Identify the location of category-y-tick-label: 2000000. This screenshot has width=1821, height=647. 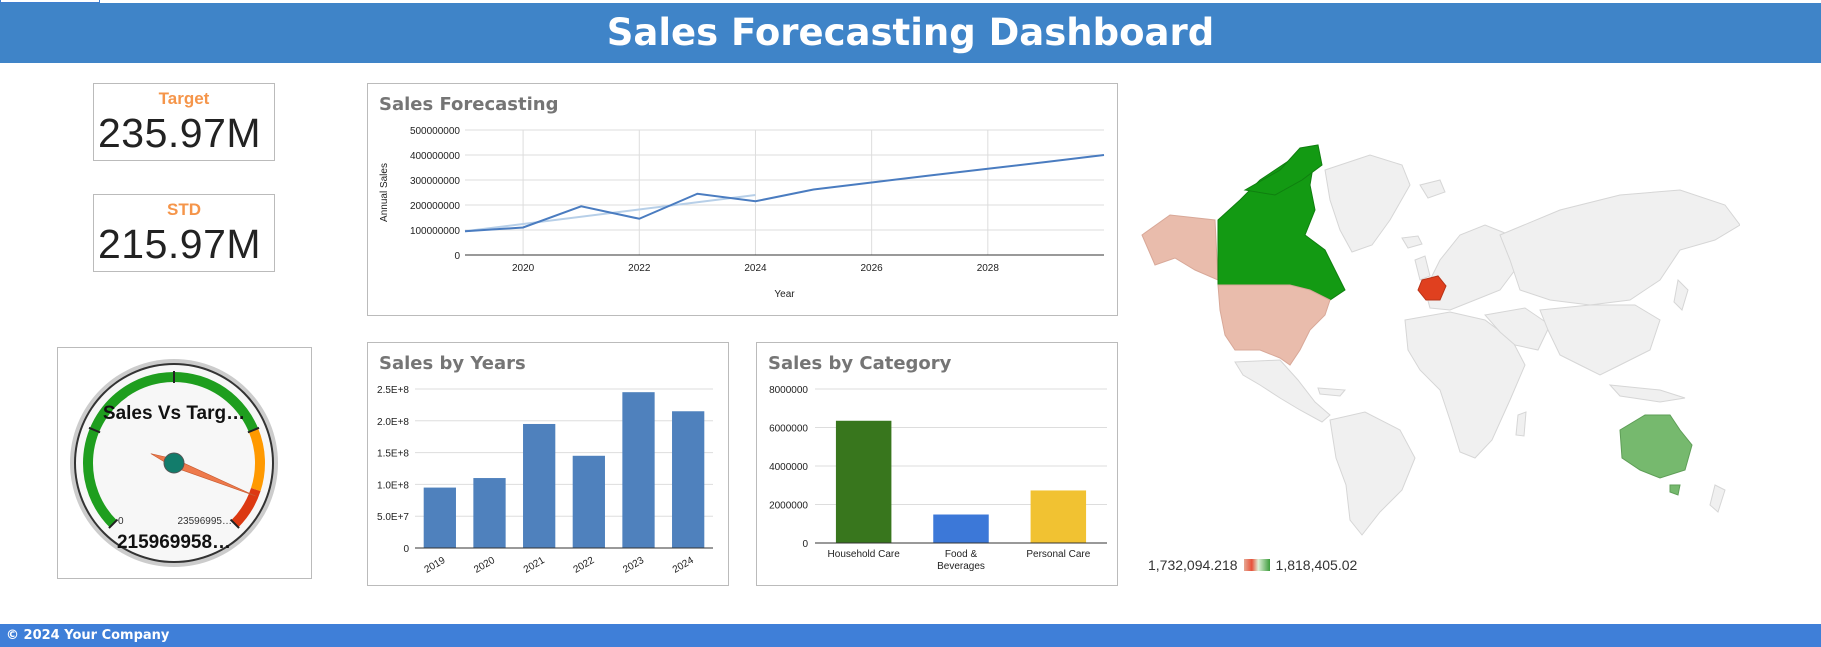
(788, 506).